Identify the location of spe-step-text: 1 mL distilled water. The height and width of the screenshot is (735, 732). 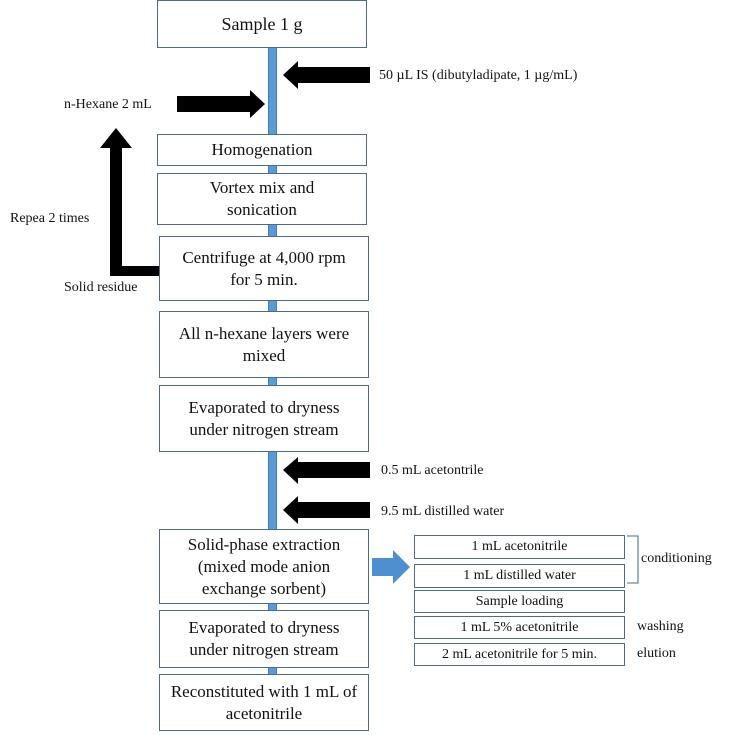
(519, 575).